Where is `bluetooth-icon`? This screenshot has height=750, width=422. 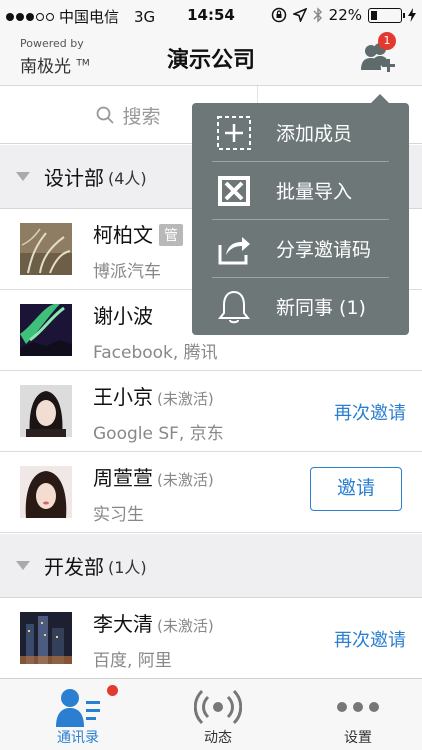
bluetooth-icon is located at coordinates (317, 15).